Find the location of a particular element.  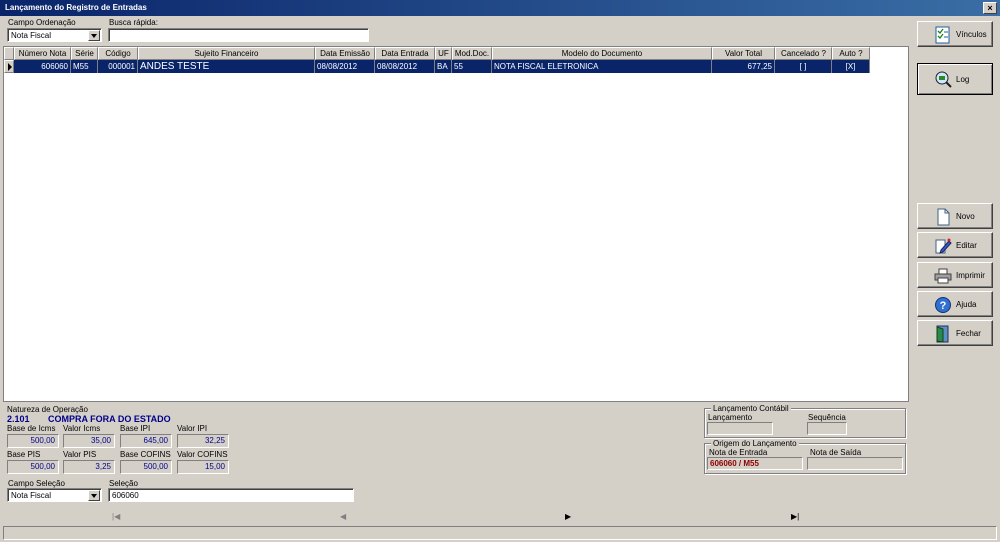

base-pis-value: 500,00 is located at coordinates (33, 467).